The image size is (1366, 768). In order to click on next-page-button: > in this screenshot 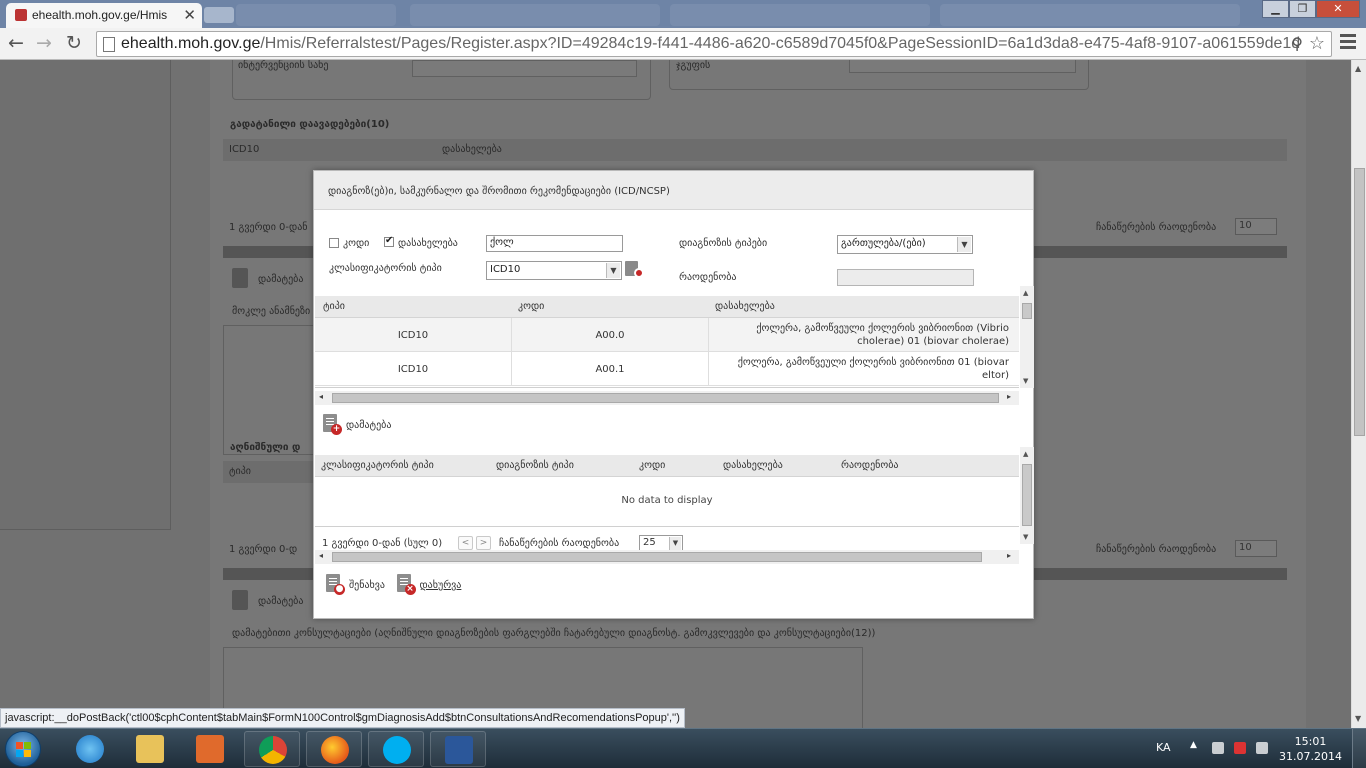, I will do `click(483, 543)`.